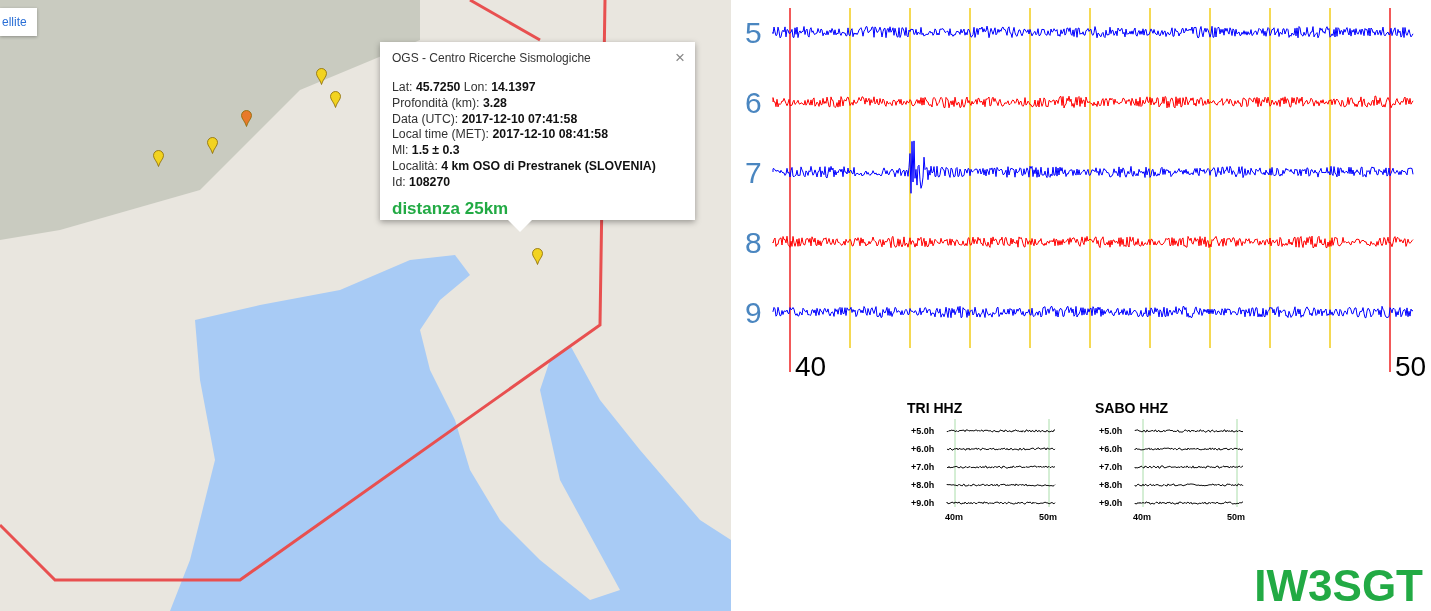  Describe the element at coordinates (491, 58) in the screenshot. I see `popup-title: OGS - Centro Ricerche Sismologiche` at that location.